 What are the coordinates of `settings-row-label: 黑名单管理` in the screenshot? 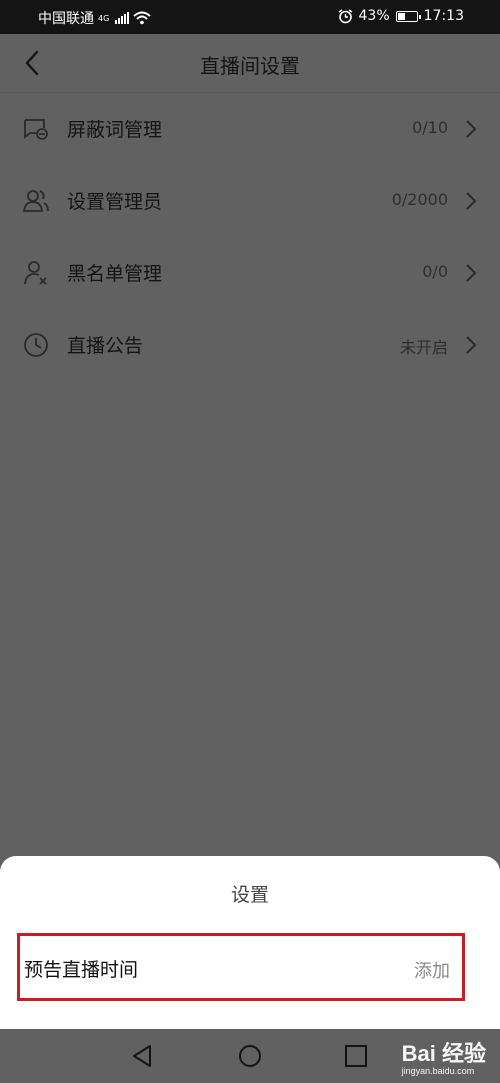 It's located at (115, 274).